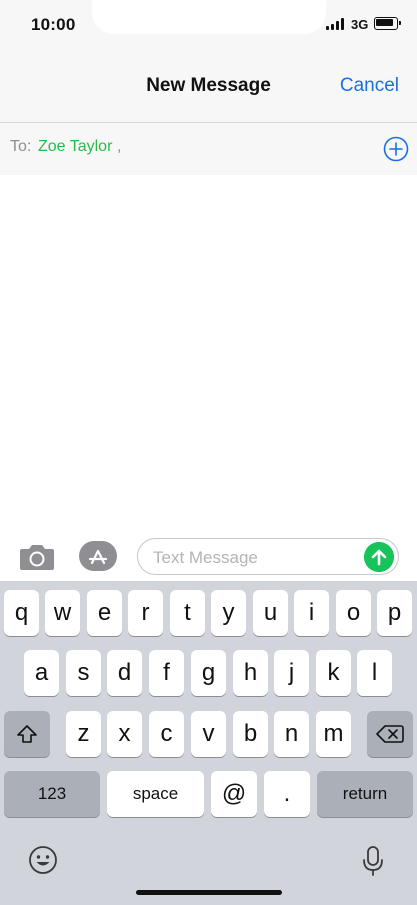 This screenshot has height=905, width=417. Describe the element at coordinates (268, 556) in the screenshot. I see `message-input: Text Message` at that location.